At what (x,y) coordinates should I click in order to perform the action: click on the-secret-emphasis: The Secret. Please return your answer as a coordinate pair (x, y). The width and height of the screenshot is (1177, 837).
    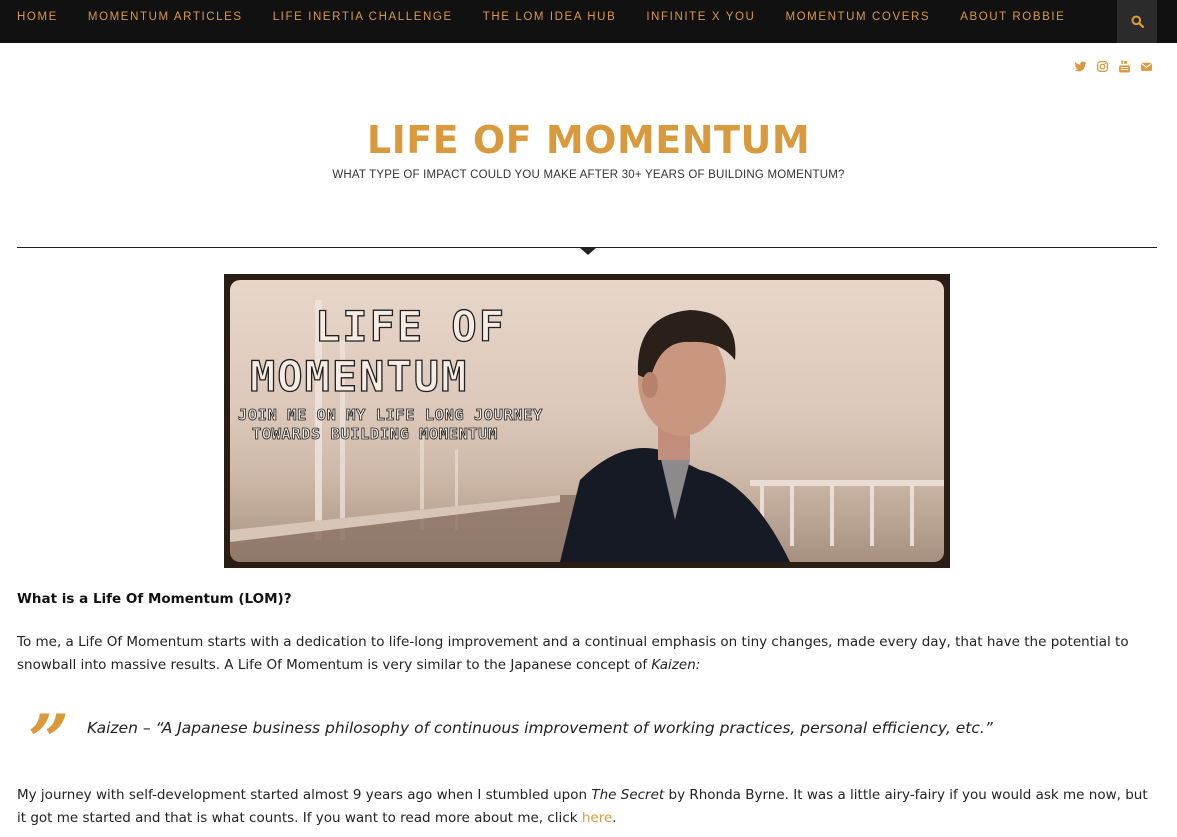
    Looking at the image, I should click on (628, 795).